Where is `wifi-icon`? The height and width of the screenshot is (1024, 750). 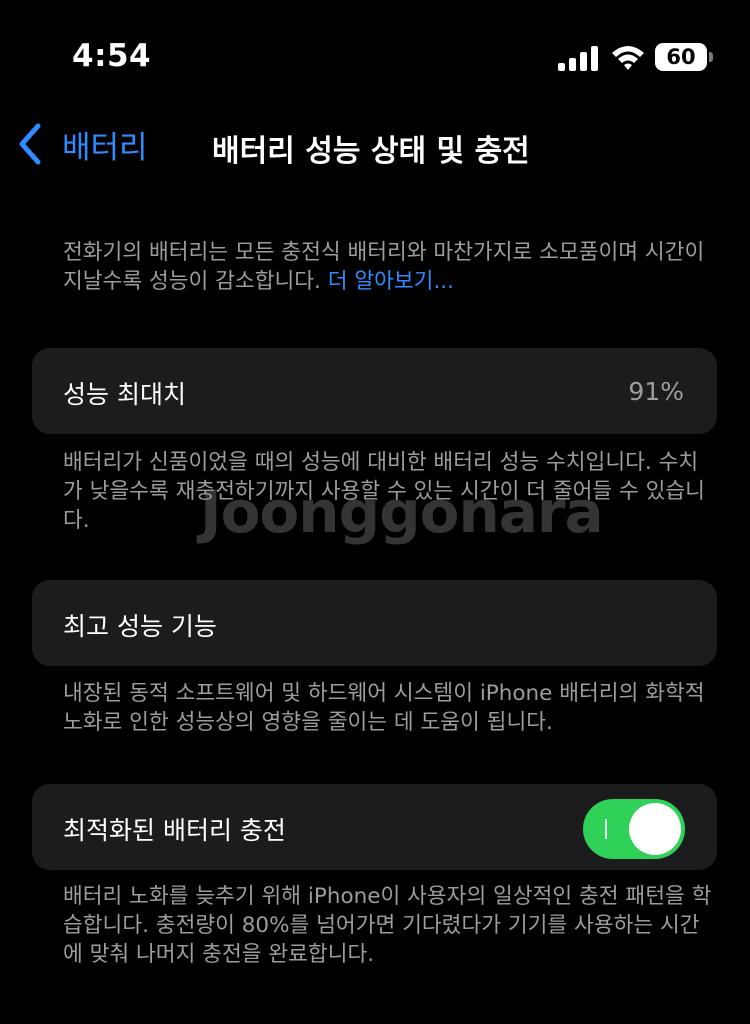
wifi-icon is located at coordinates (628, 58).